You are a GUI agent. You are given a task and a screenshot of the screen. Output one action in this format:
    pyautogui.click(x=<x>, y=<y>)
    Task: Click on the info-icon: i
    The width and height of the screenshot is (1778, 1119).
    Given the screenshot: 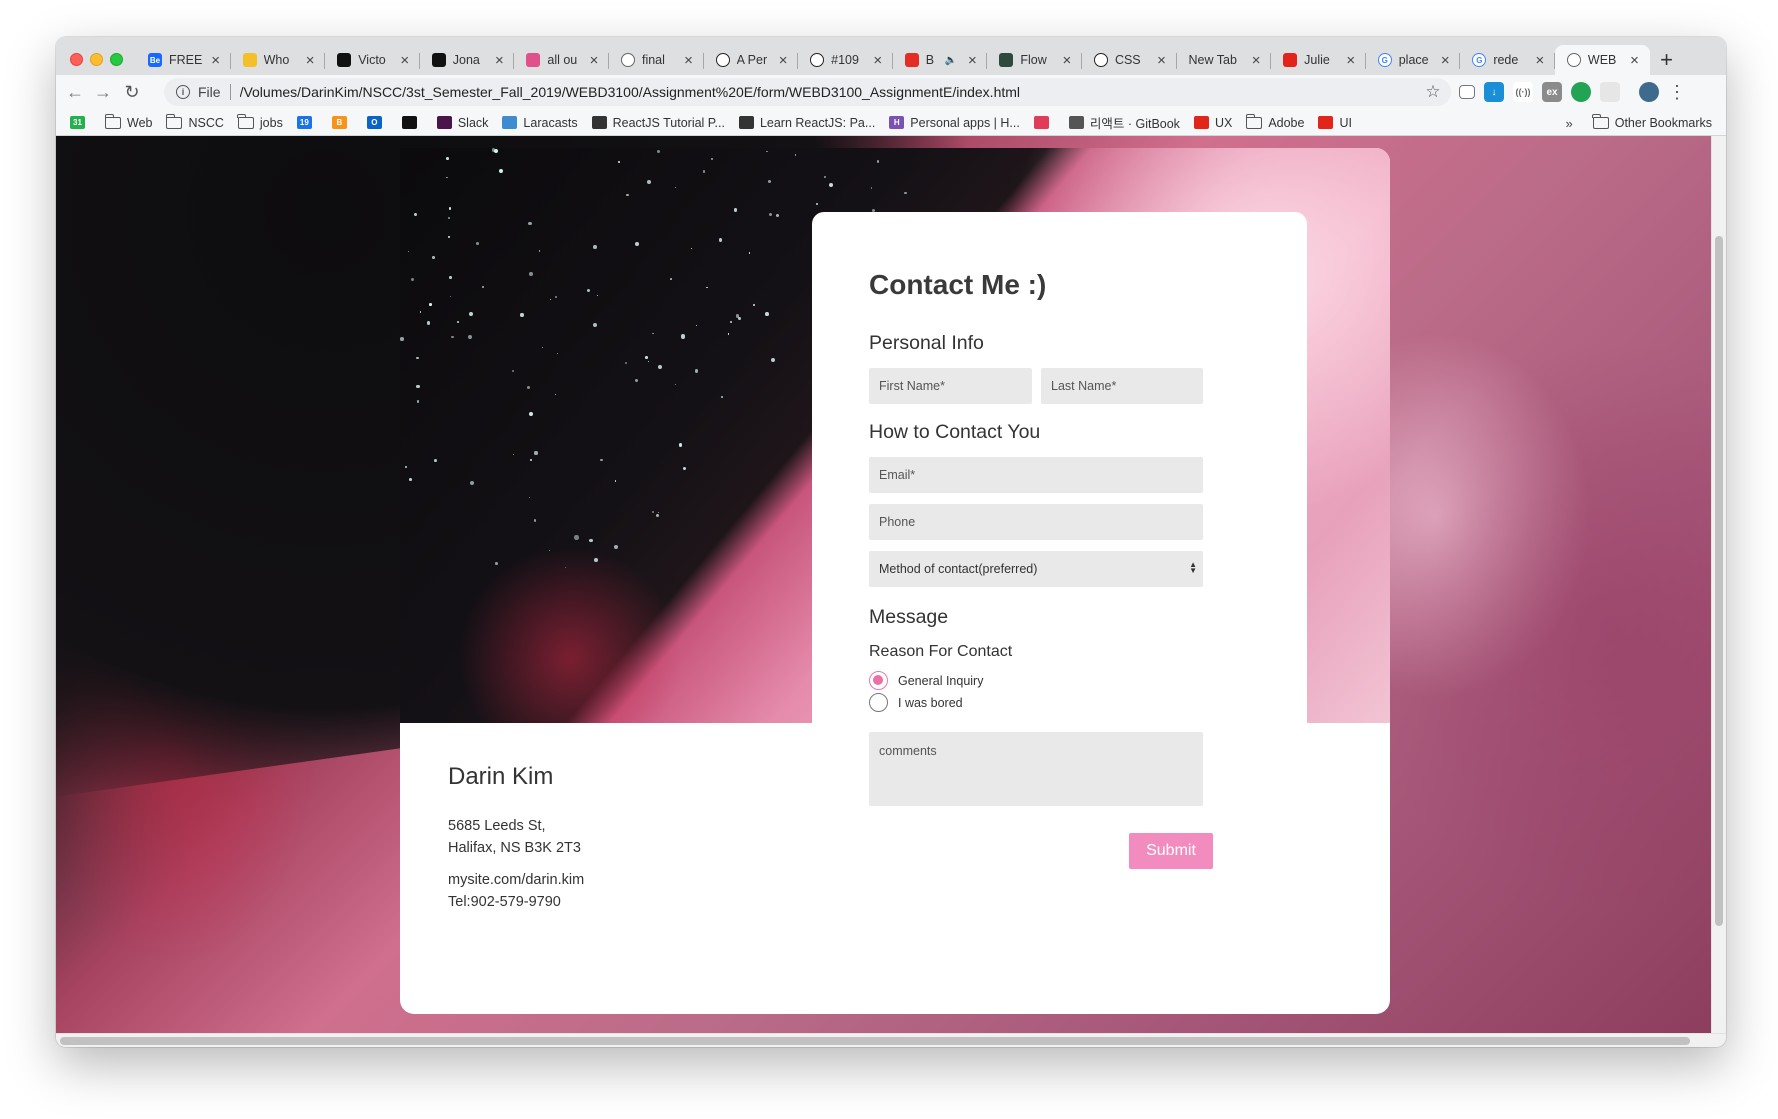 What is the action you would take?
    pyautogui.click(x=183, y=92)
    